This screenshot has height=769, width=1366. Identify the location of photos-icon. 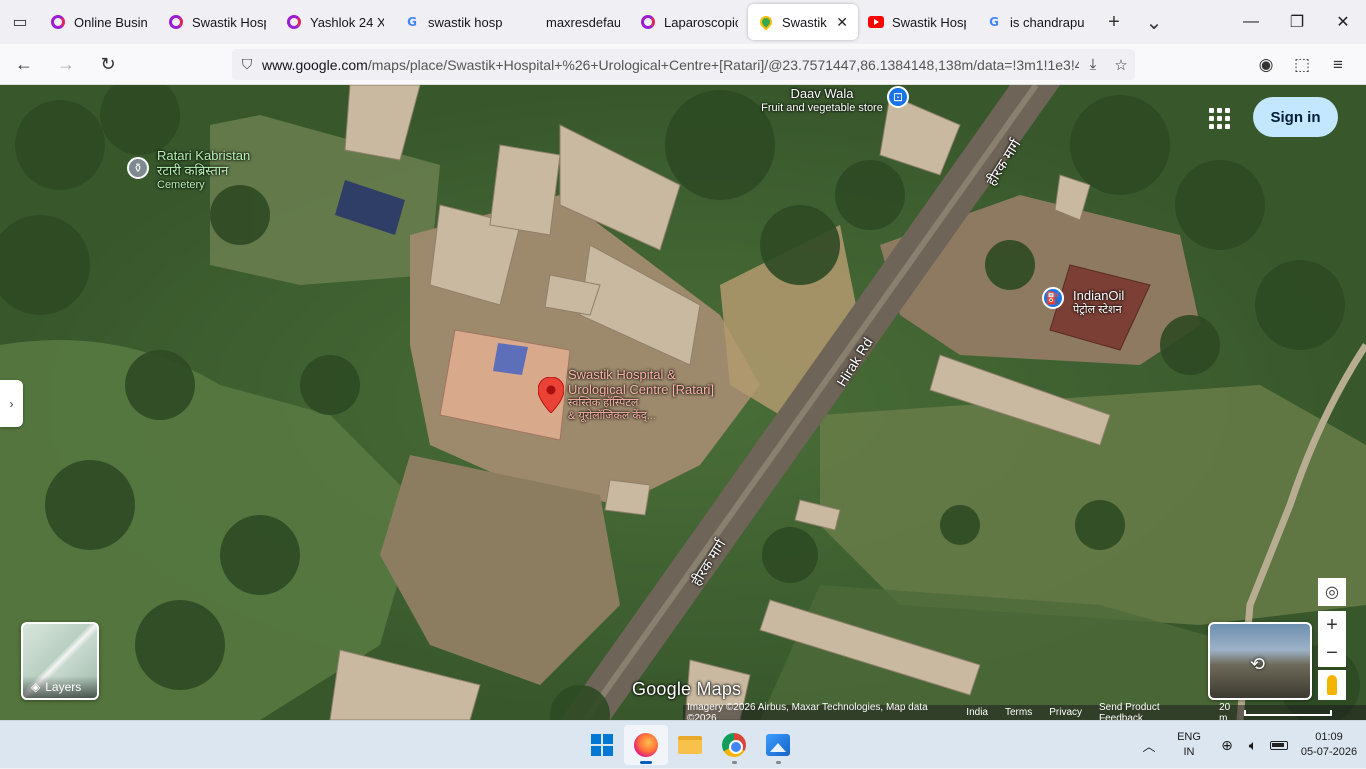
(778, 745).